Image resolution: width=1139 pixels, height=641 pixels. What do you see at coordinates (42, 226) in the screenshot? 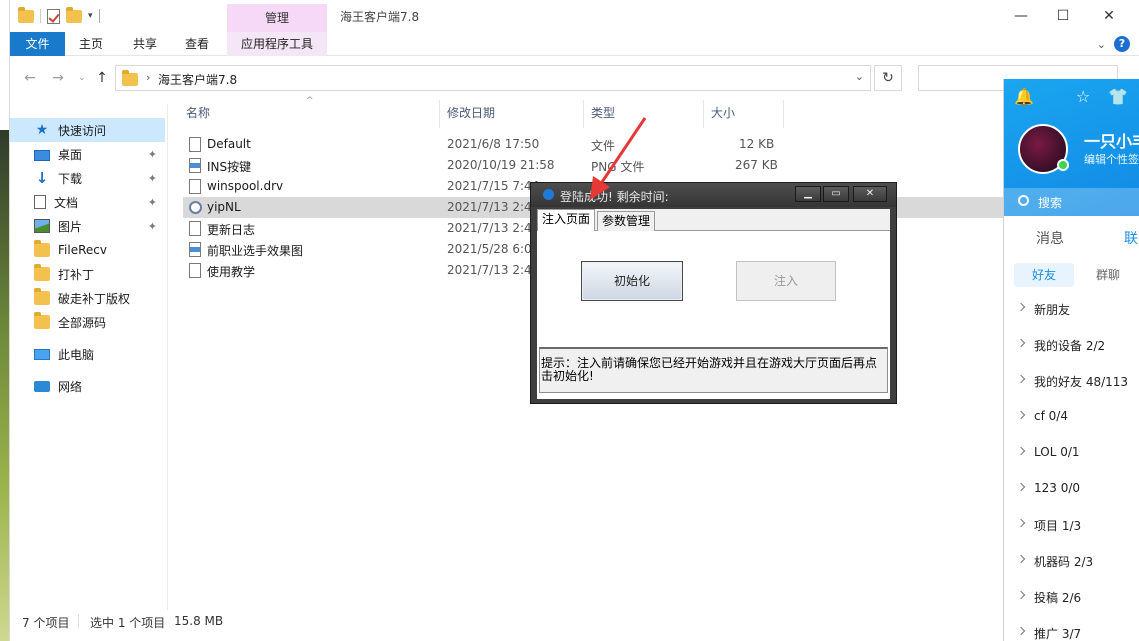
I see `picture-icon` at bounding box center [42, 226].